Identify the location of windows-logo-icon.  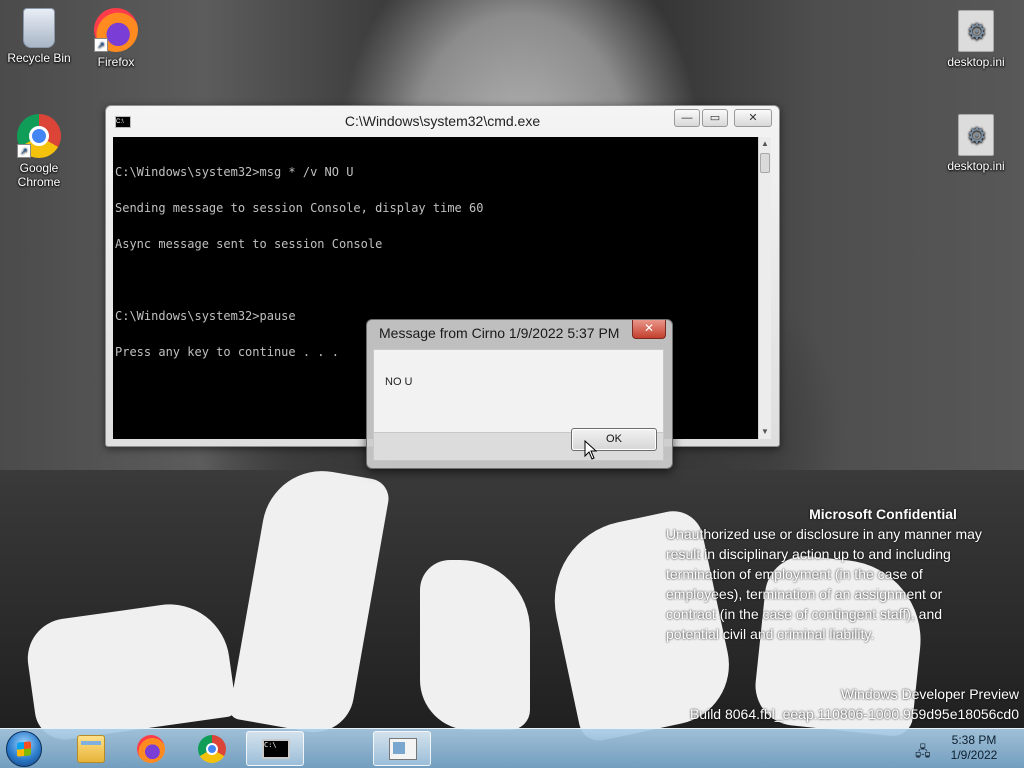
(24, 749).